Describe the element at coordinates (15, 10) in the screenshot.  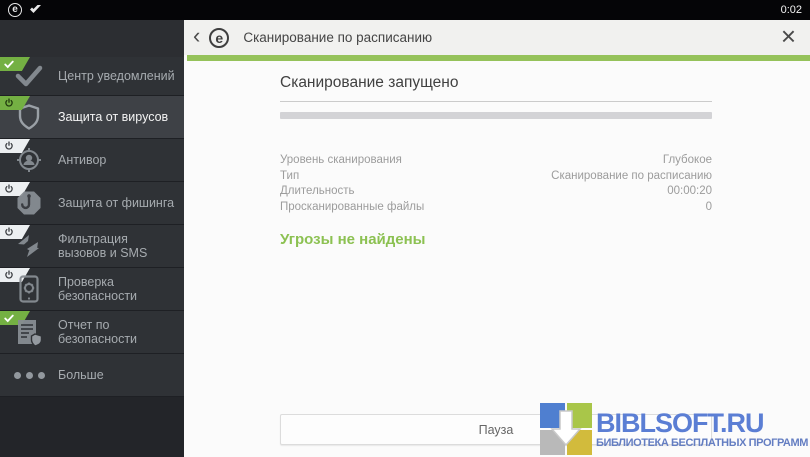
I see `eset-notification-icon: e` at that location.